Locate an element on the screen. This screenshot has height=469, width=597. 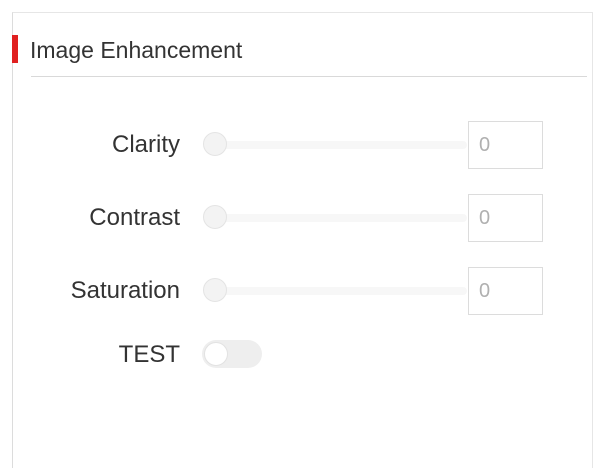
clarity-value-input is located at coordinates (505, 145).